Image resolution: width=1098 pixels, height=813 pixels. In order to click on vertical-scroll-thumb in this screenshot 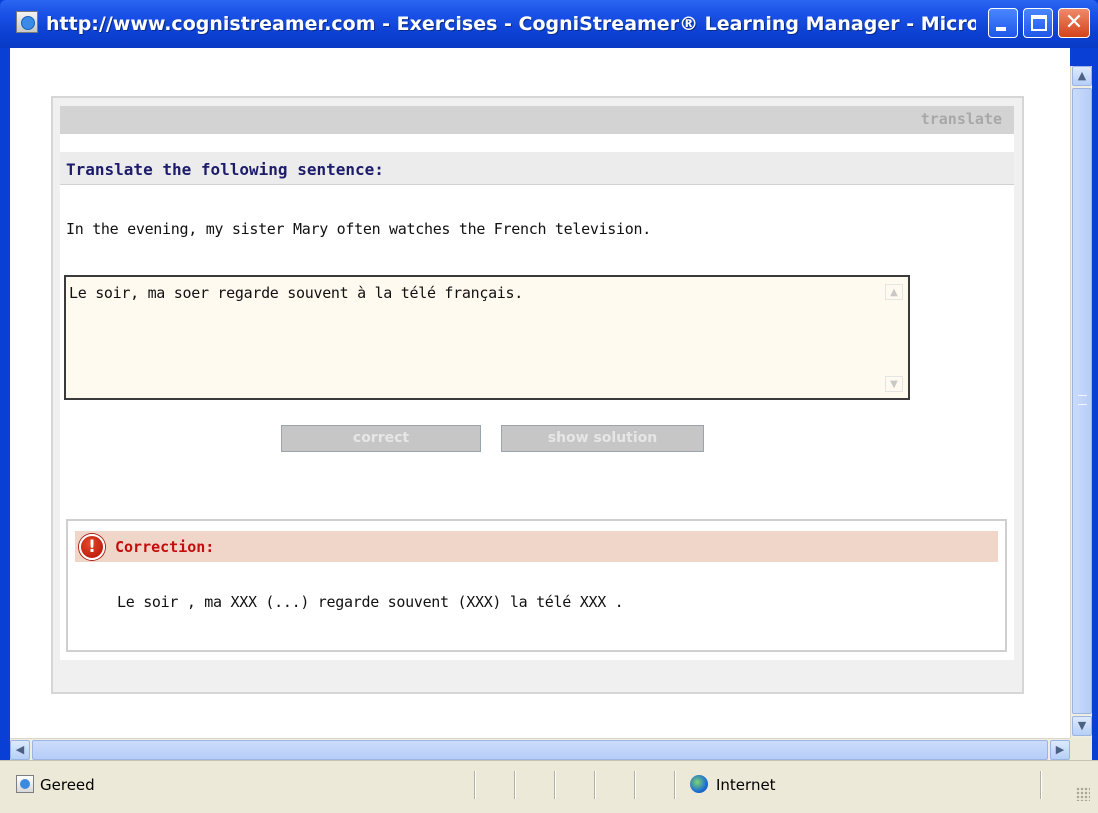, I will do `click(1082, 401)`.